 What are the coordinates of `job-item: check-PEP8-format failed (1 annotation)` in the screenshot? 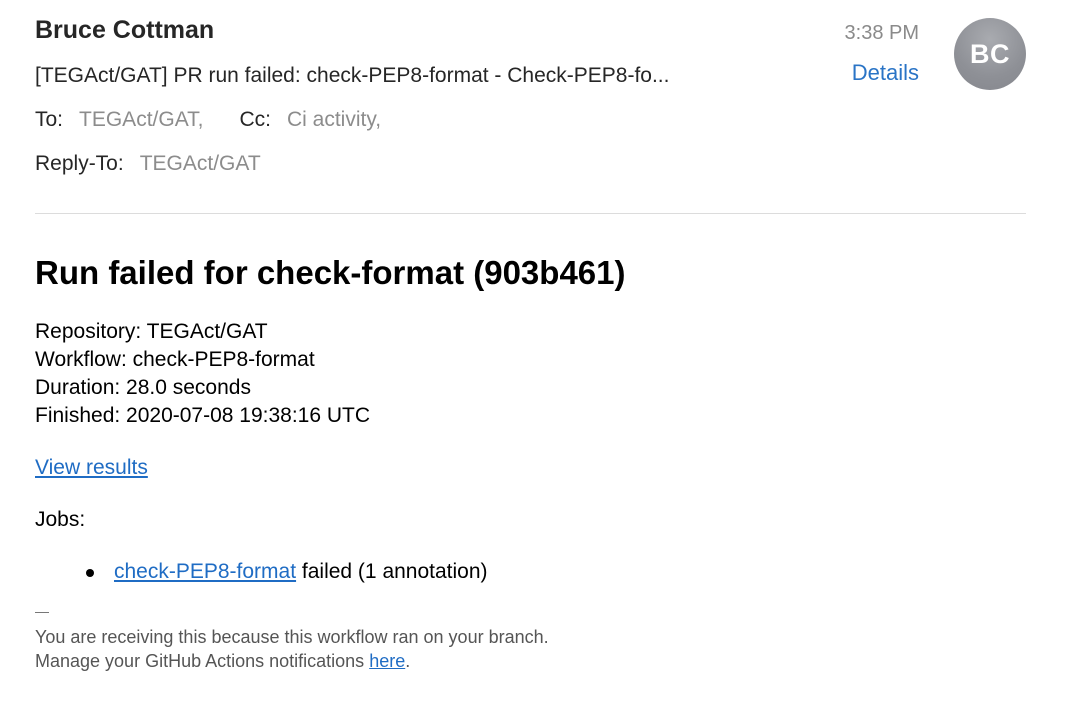 It's located at (530, 572).